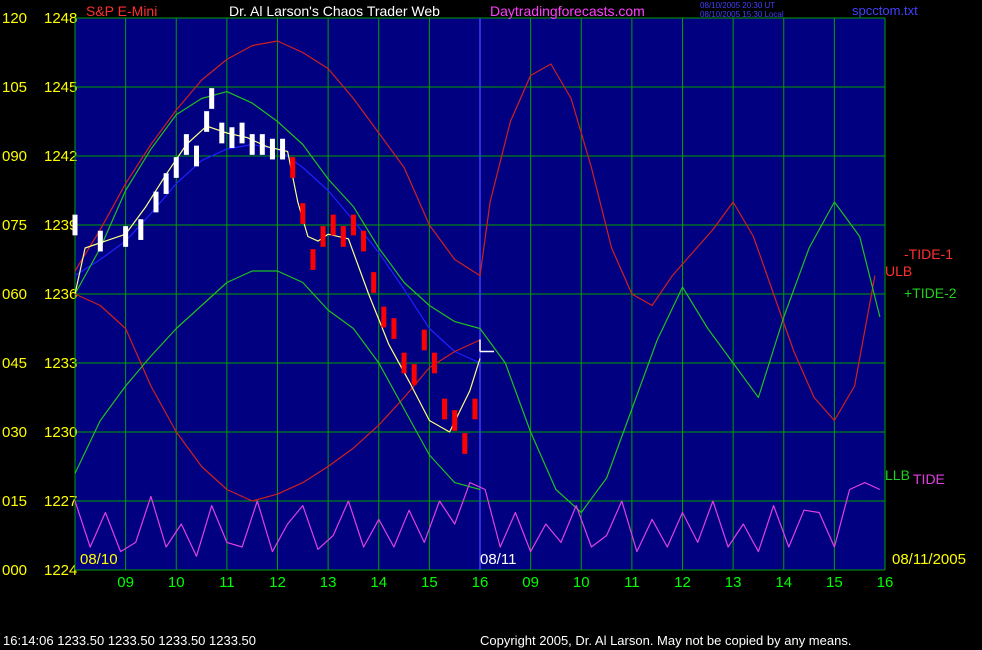 This screenshot has height=650, width=982. Describe the element at coordinates (899, 271) in the screenshot. I see `annotation-ulb: ULB` at that location.